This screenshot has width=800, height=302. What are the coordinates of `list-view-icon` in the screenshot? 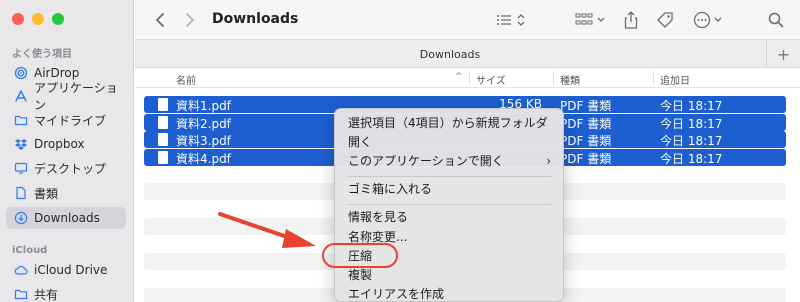 It's located at (511, 20).